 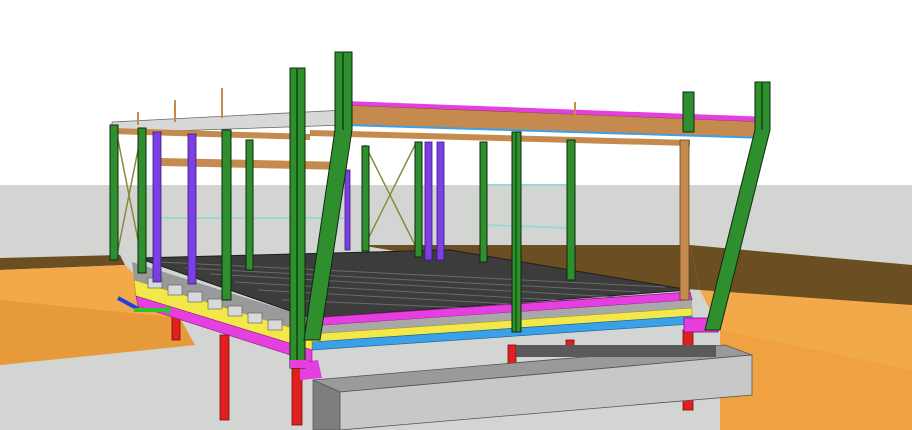 I want to click on column-base, so click(x=298, y=364).